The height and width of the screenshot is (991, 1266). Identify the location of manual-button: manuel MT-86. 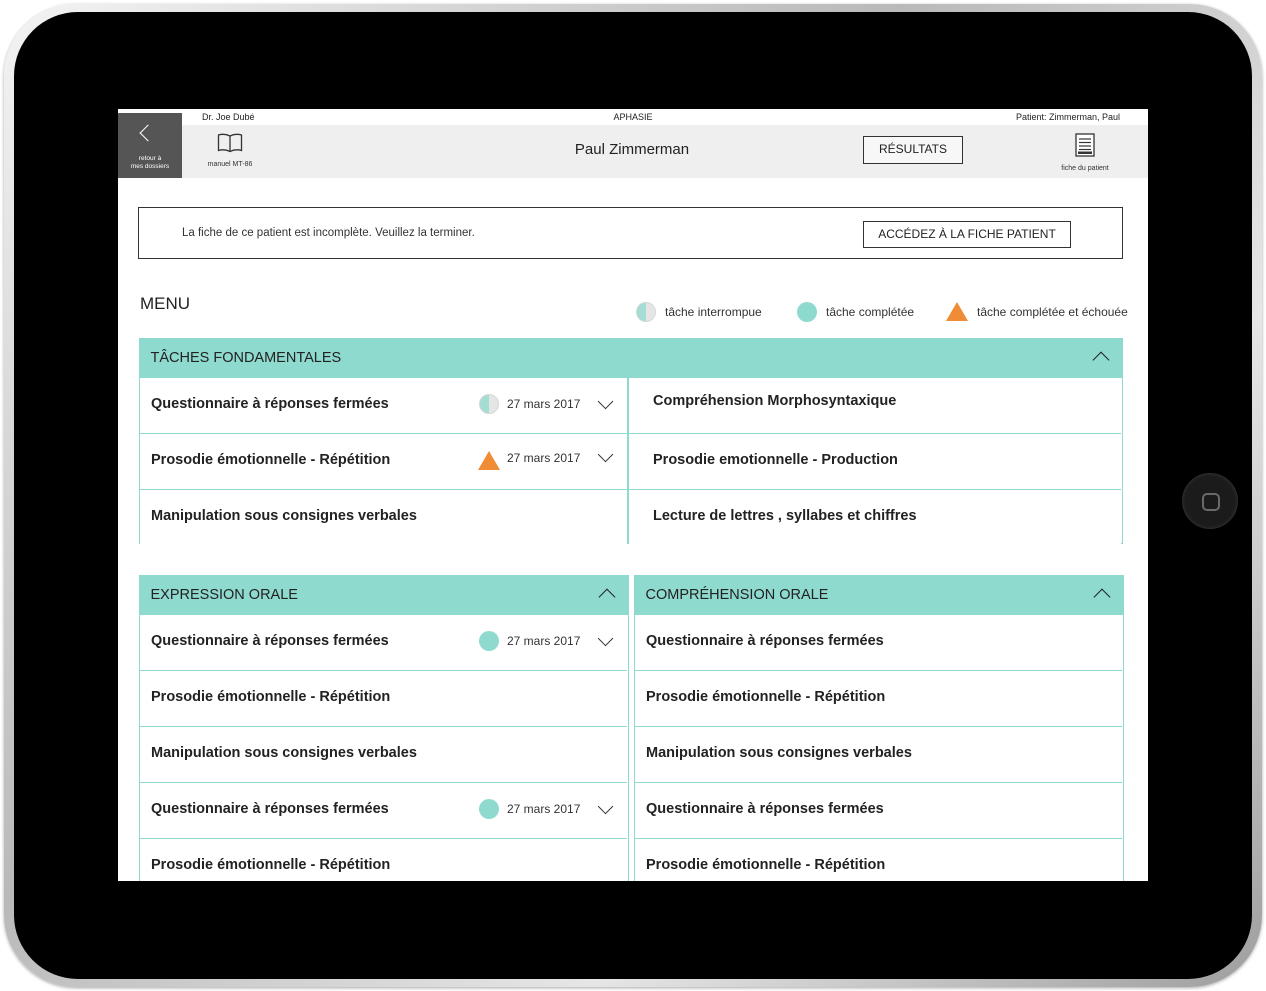
(230, 150).